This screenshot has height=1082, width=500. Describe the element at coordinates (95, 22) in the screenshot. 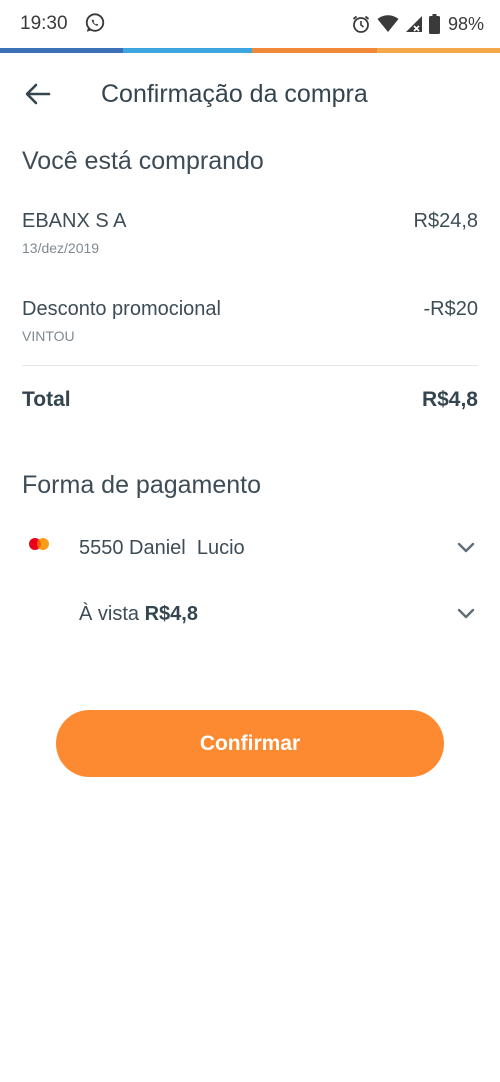

I see `whatsapp-icon` at that location.